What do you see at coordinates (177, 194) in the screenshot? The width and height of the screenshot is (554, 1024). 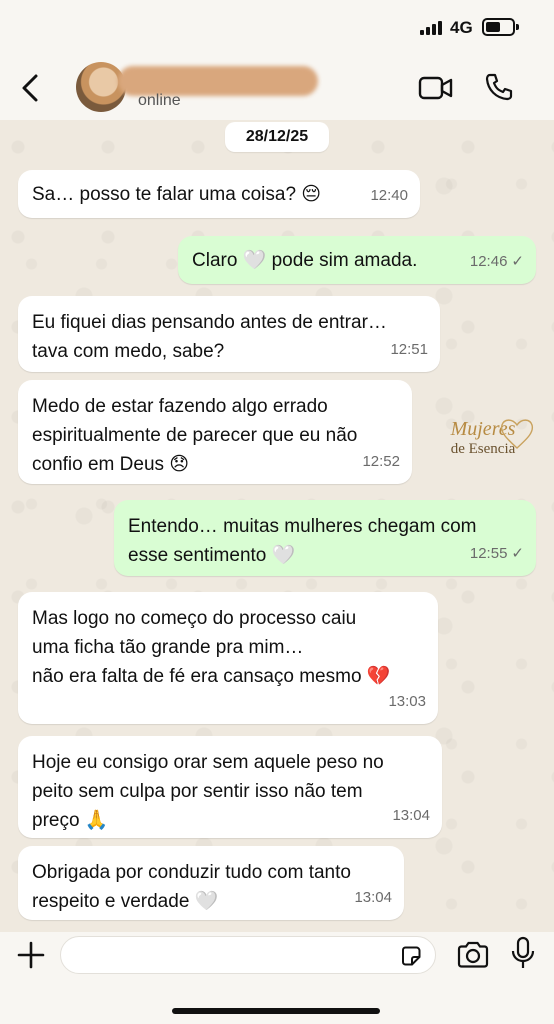 I see `message-text: Sa… posso te falar uma coisa? 😔` at bounding box center [177, 194].